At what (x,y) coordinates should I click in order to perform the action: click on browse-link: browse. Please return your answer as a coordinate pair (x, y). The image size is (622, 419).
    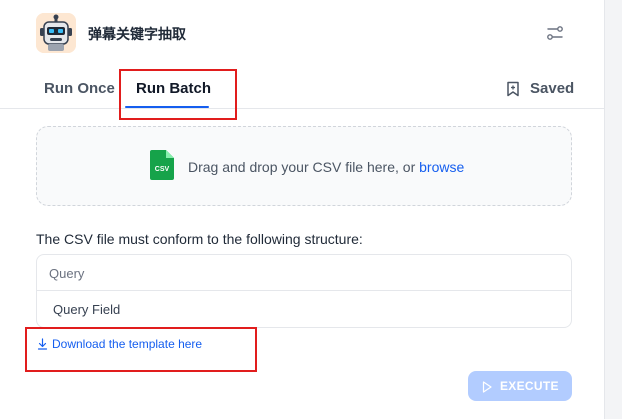
    Looking at the image, I should click on (441, 167).